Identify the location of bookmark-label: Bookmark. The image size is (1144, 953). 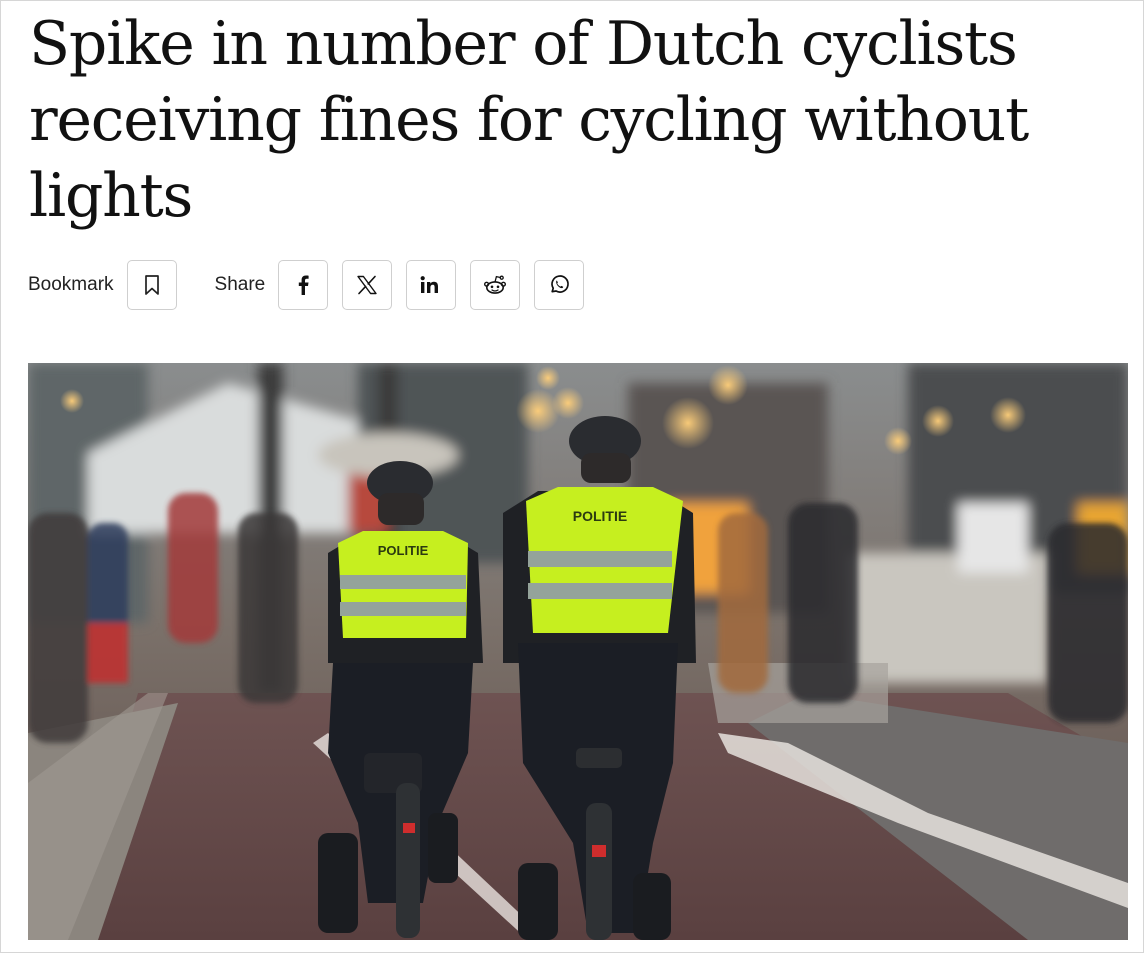
(71, 284).